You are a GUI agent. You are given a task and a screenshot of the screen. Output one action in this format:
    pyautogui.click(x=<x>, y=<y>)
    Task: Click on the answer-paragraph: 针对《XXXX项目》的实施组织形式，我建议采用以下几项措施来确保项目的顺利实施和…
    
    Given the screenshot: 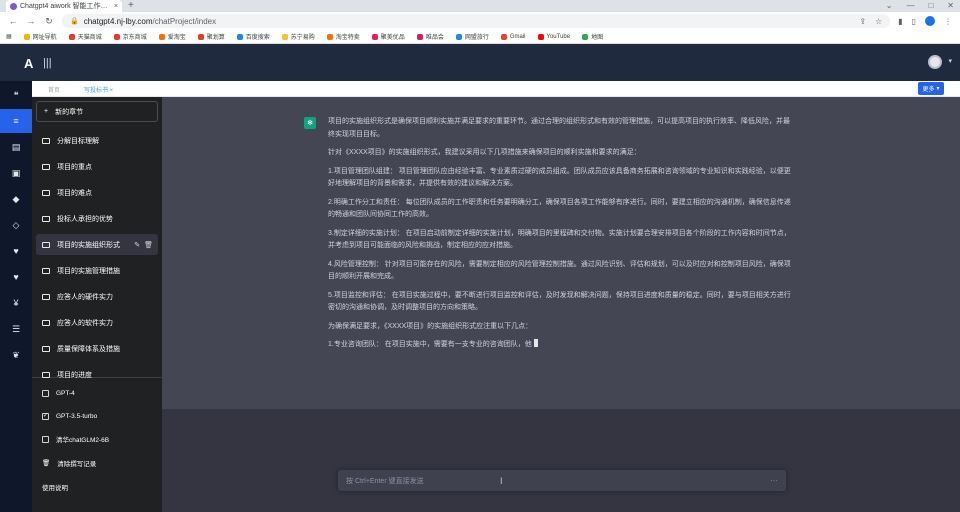 What is the action you would take?
    pyautogui.click(x=560, y=153)
    